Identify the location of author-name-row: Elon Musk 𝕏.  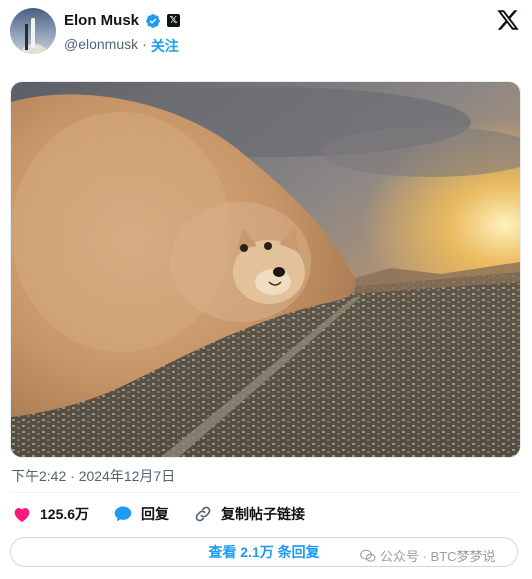
(122, 20).